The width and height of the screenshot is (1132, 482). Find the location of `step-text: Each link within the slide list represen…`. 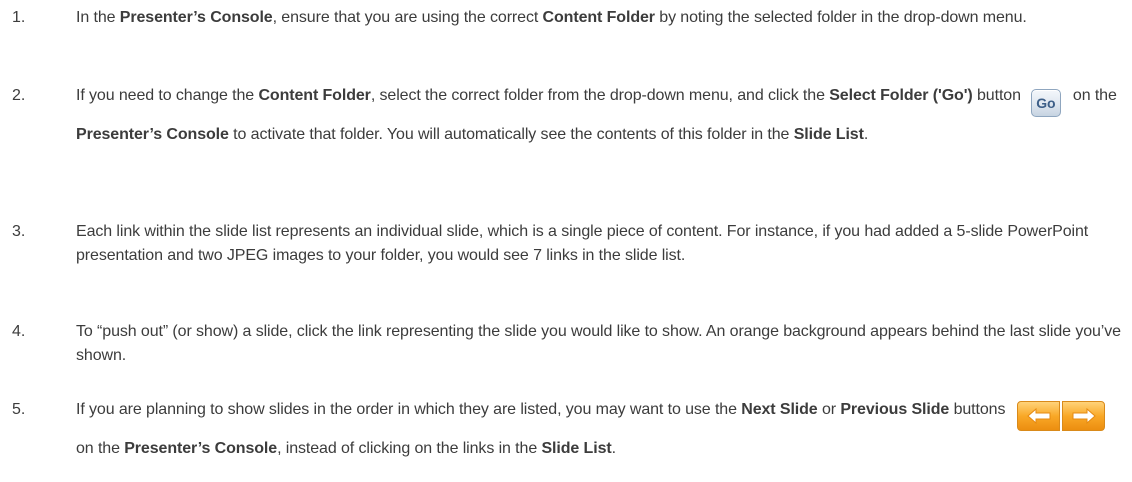

step-text: Each link within the slide list represen… is located at coordinates (582, 243).